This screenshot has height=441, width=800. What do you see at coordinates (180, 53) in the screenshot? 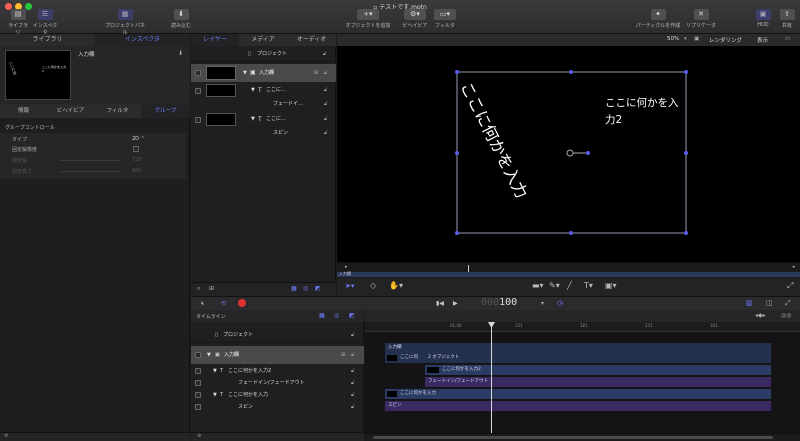
I see `save-preset-icon: ⬇` at bounding box center [180, 53].